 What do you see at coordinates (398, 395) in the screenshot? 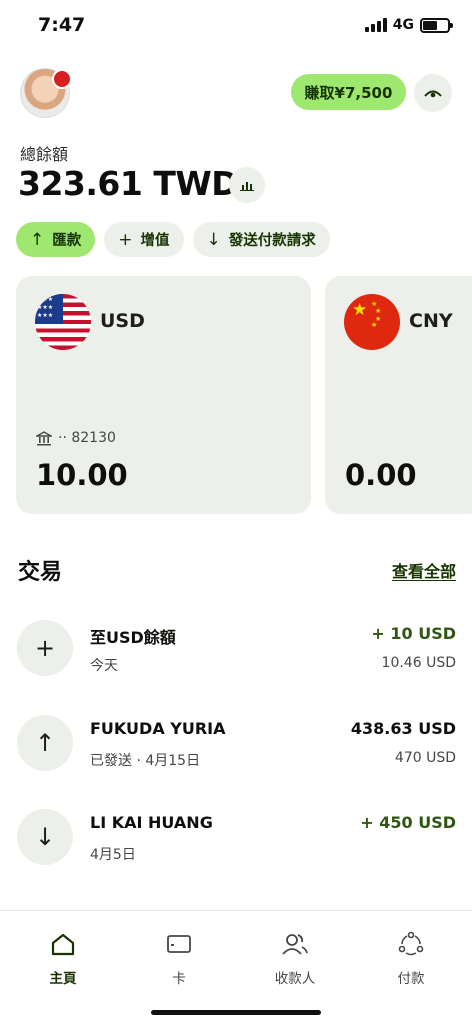
I see `account-card-cny: ★ ★ ★ ★ ★ CNY 0.00` at bounding box center [398, 395].